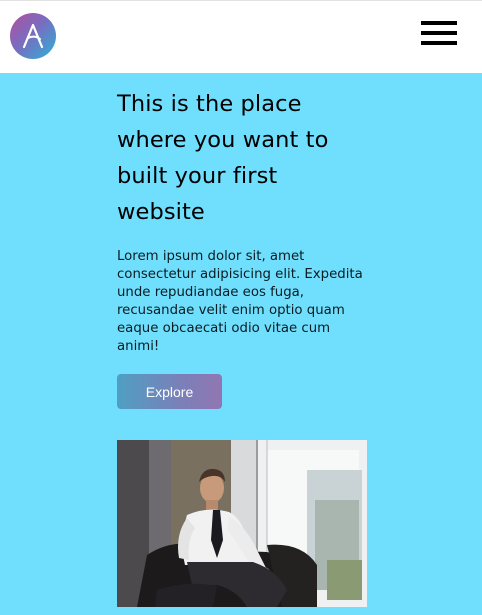 Image resolution: width=482 pixels, height=615 pixels. I want to click on hamburger-menu-icon, so click(439, 33).